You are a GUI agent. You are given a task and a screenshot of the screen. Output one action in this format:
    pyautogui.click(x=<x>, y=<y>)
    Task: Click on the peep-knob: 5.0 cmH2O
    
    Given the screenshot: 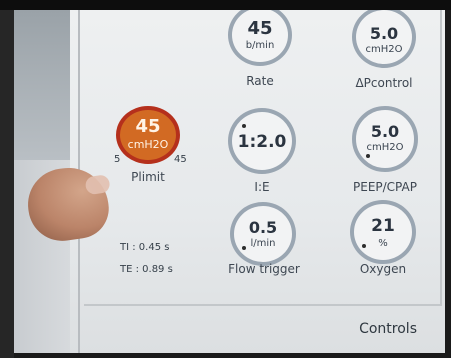 What is the action you would take?
    pyautogui.click(x=385, y=139)
    